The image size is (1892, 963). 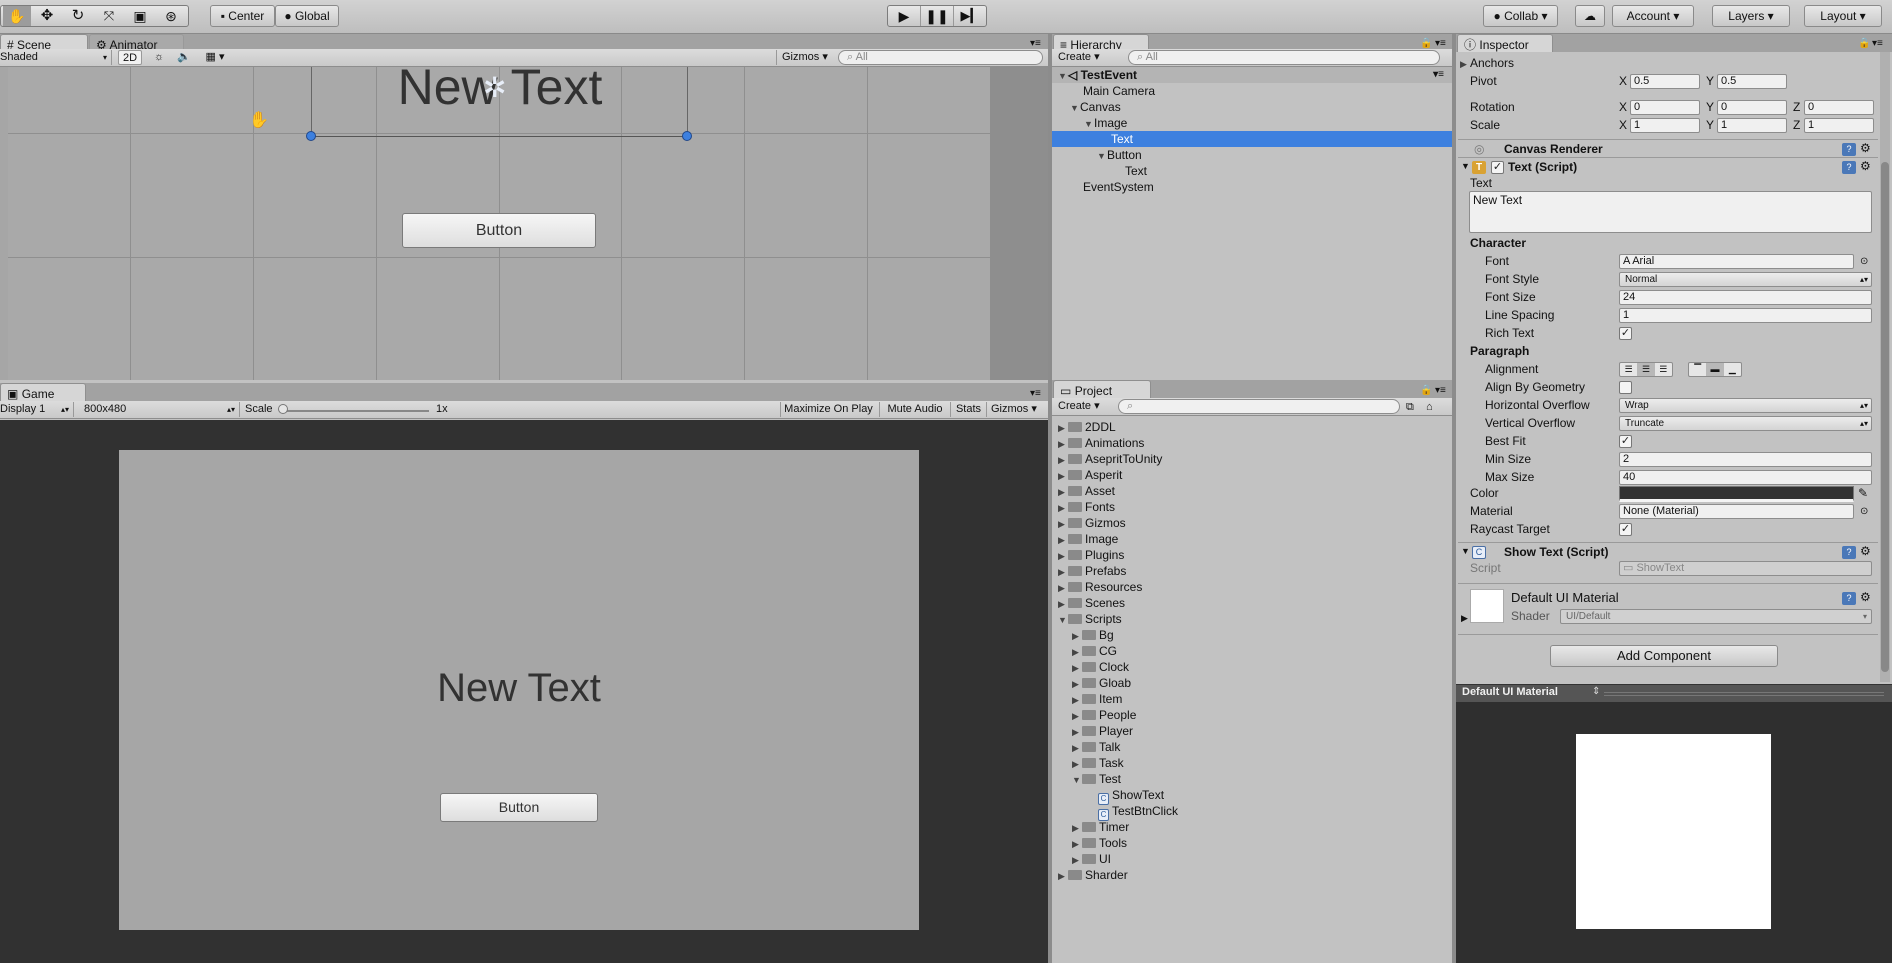 What do you see at coordinates (1252, 683) in the screenshot?
I see `folder-gloab: ▶ Gloab` at bounding box center [1252, 683].